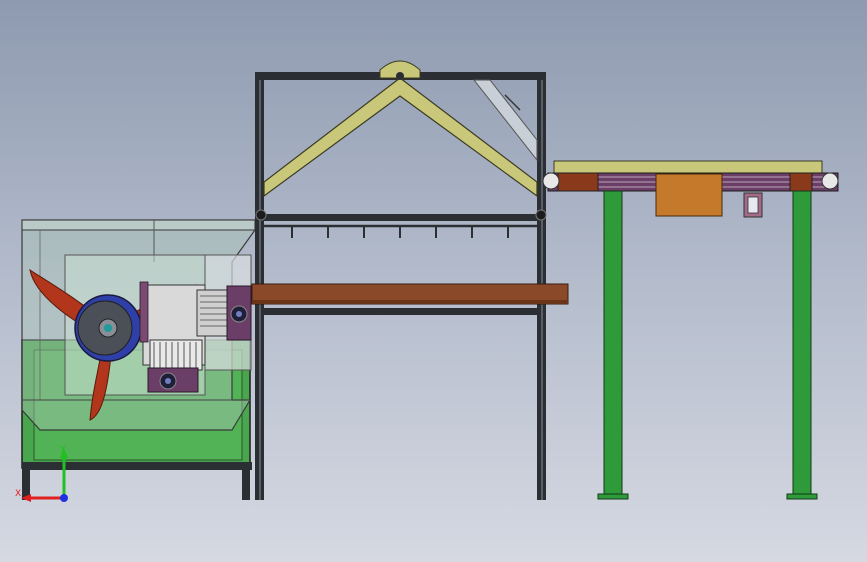  What do you see at coordinates (707, 345) in the screenshot?
I see `support-legs` at bounding box center [707, 345].